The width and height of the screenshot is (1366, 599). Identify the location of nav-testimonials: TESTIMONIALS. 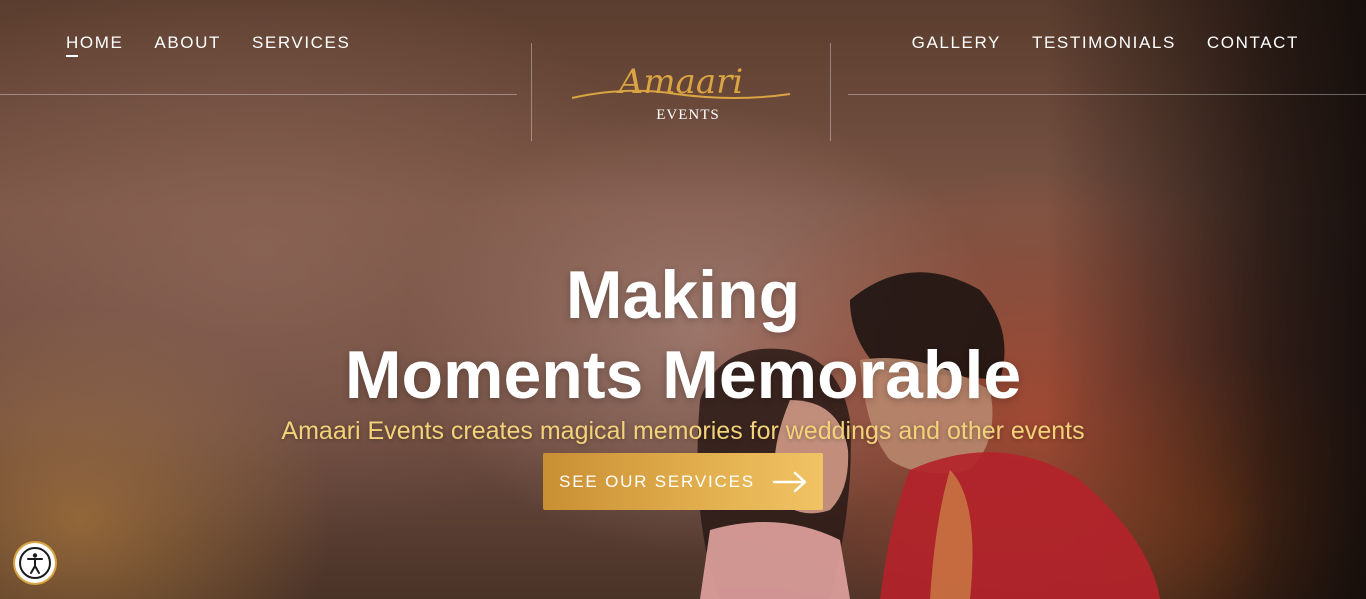
(1104, 43).